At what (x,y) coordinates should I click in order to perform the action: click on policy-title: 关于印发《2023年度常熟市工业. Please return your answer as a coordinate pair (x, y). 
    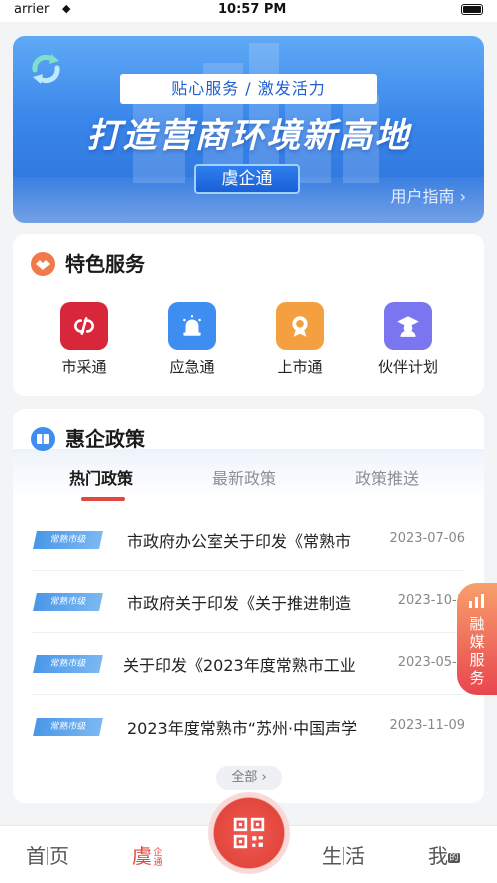
    Looking at the image, I should click on (239, 665).